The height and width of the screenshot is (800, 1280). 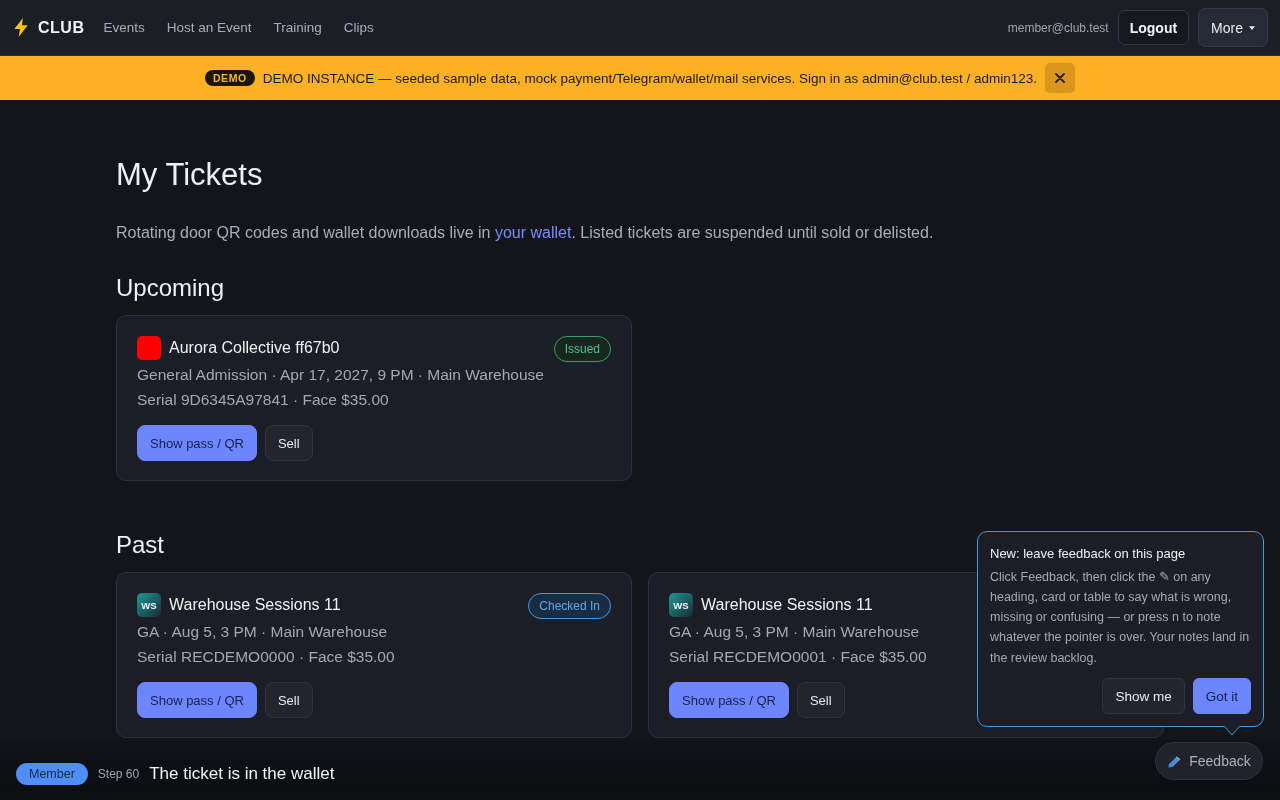 I want to click on user-email: member@club.test, so click(x=1058, y=27).